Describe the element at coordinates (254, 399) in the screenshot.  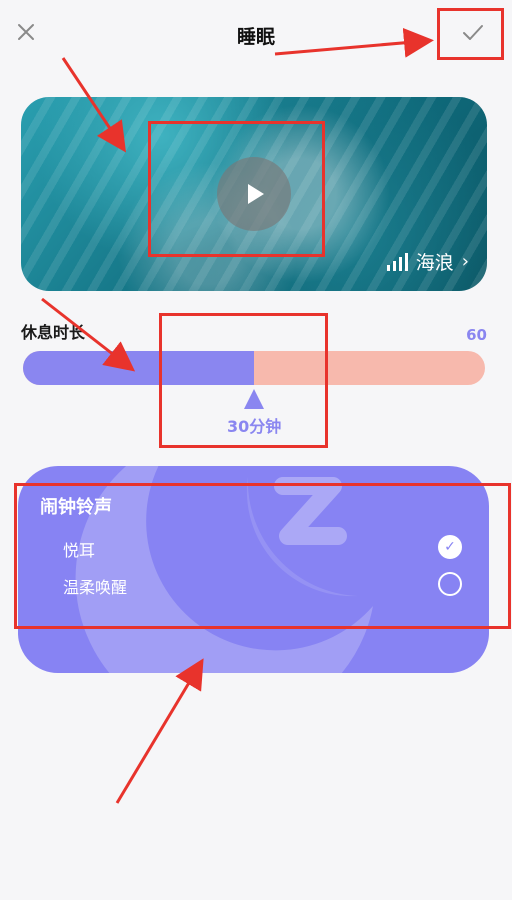
I see `slider-thumb` at that location.